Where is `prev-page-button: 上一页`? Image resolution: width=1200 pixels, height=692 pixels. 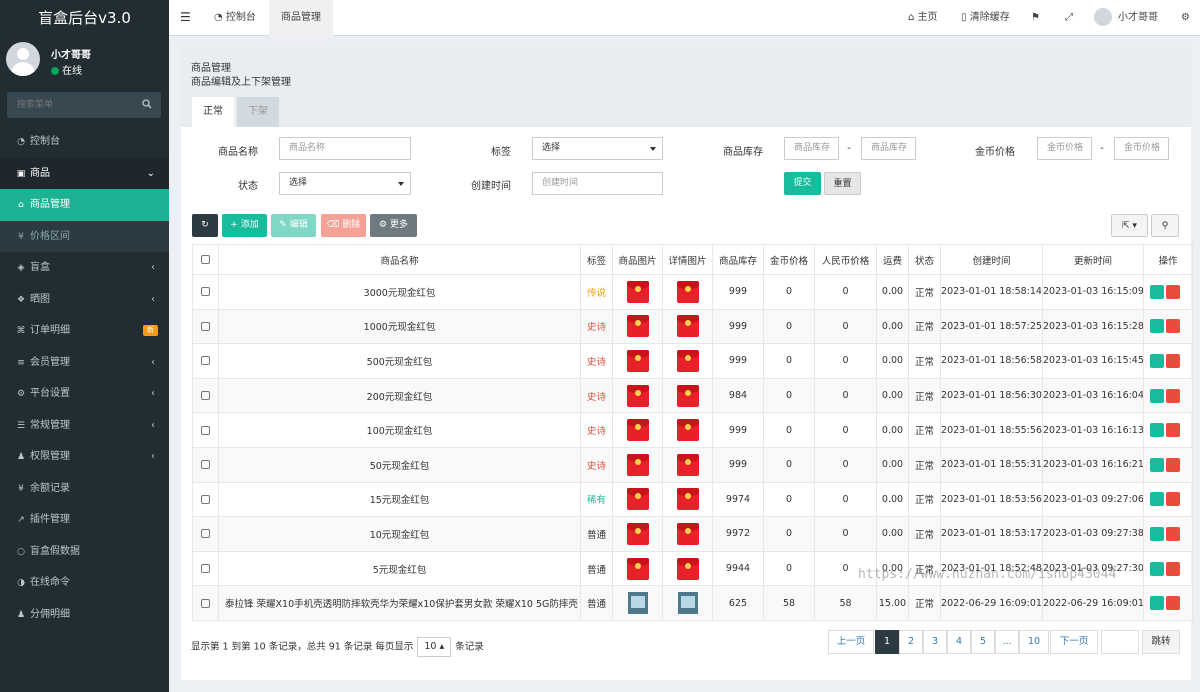 prev-page-button: 上一页 is located at coordinates (851, 642).